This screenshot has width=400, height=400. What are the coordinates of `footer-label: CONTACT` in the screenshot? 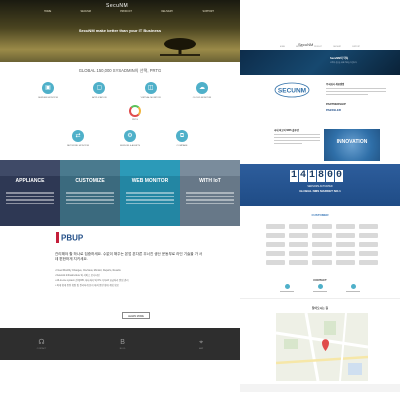 It's located at (41, 348).